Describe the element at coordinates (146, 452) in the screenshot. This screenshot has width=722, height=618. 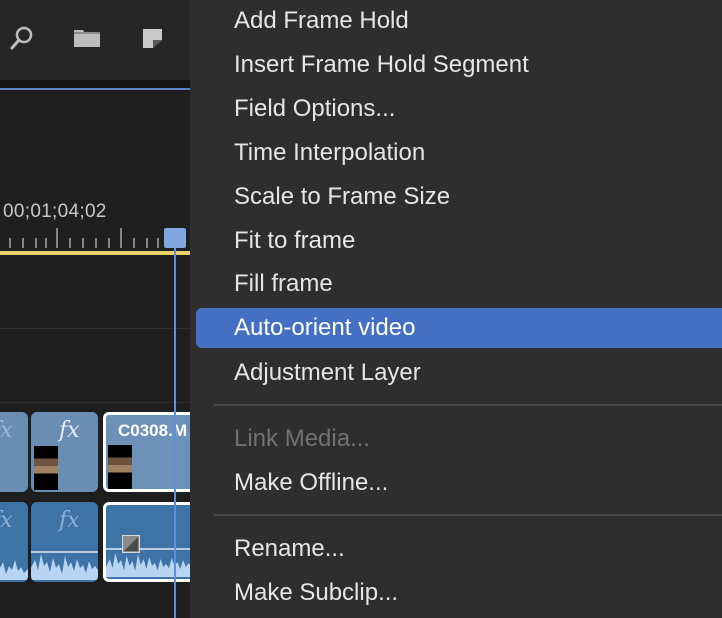
I see `video-clip-selected: C0308.M` at that location.